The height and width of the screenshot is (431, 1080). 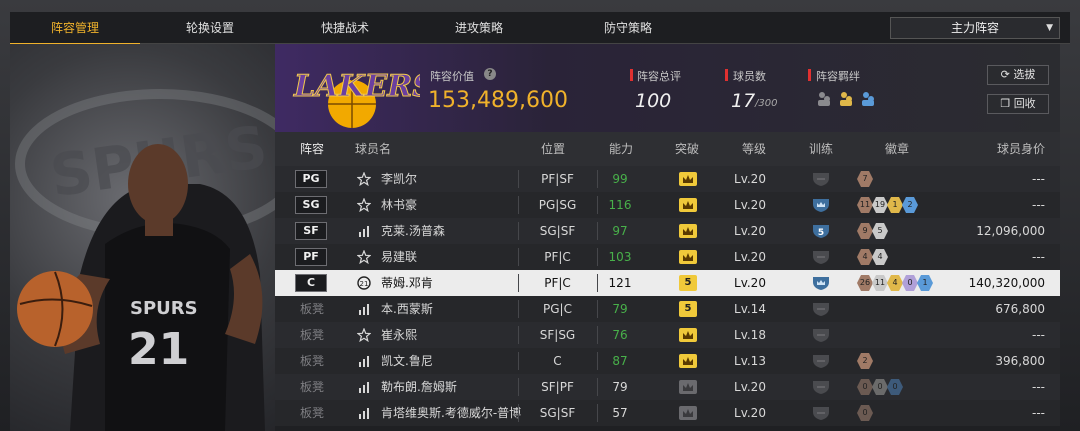 I want to click on col-level: 等级, so click(x=754, y=149).